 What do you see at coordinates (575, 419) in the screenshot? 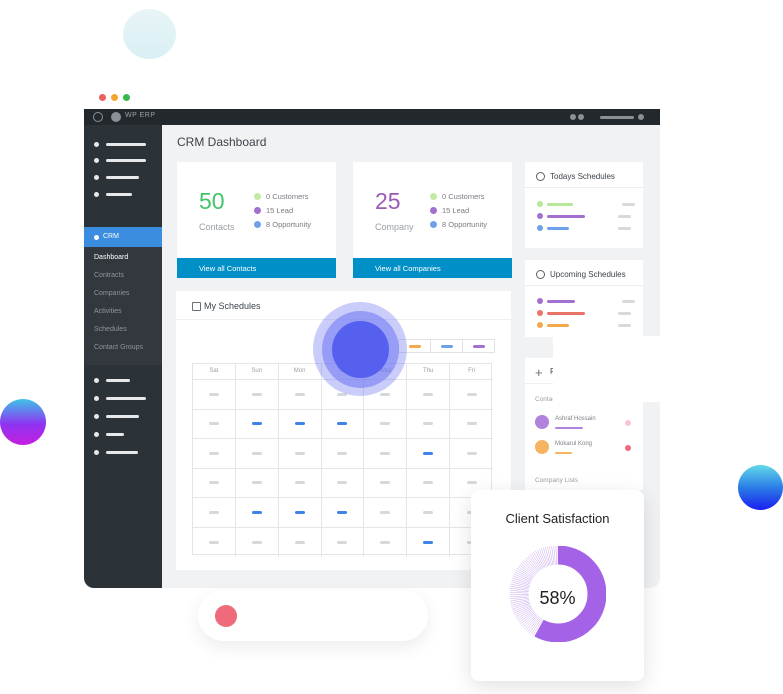
I see `contact-name: Ashraf Hossain` at bounding box center [575, 419].